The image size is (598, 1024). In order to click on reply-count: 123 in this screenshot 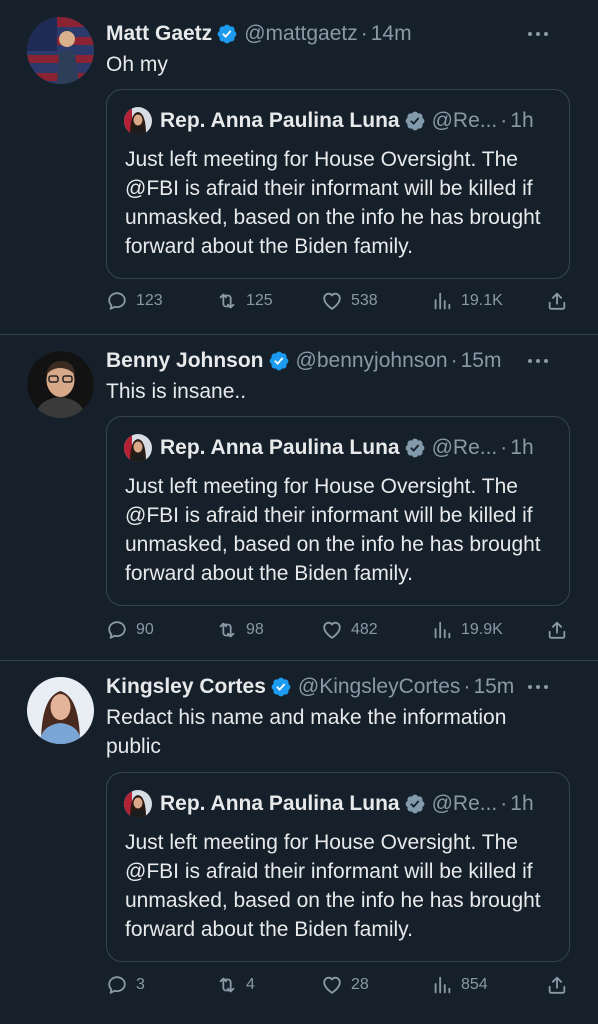, I will do `click(149, 300)`.